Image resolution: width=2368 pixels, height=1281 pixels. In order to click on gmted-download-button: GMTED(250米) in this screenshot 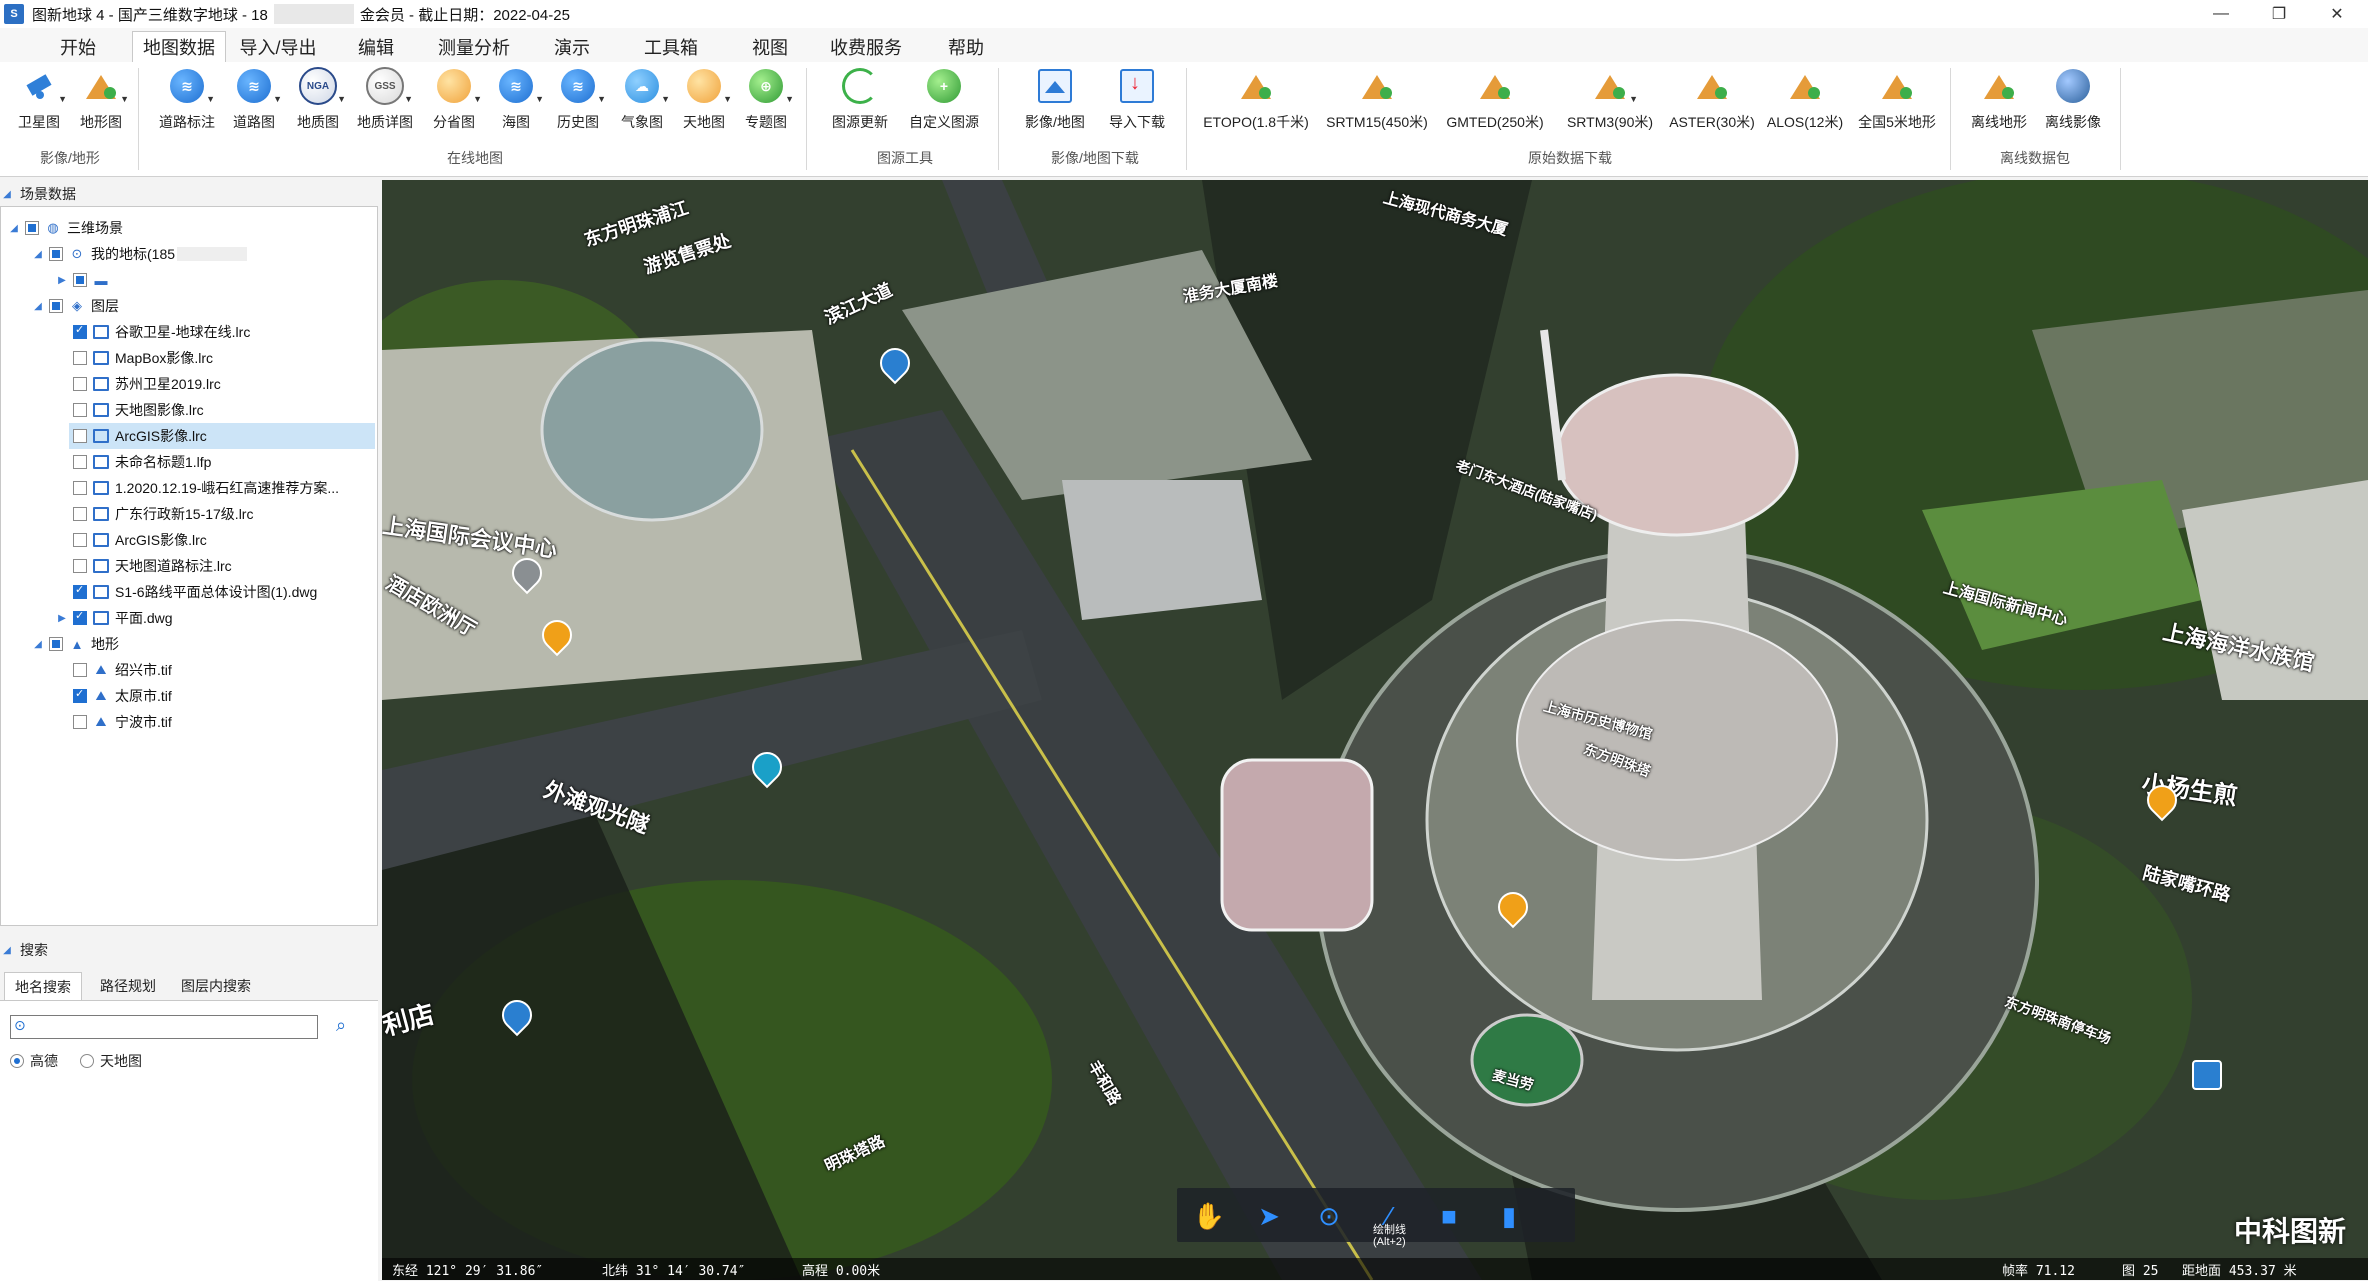, I will do `click(1495, 104)`.